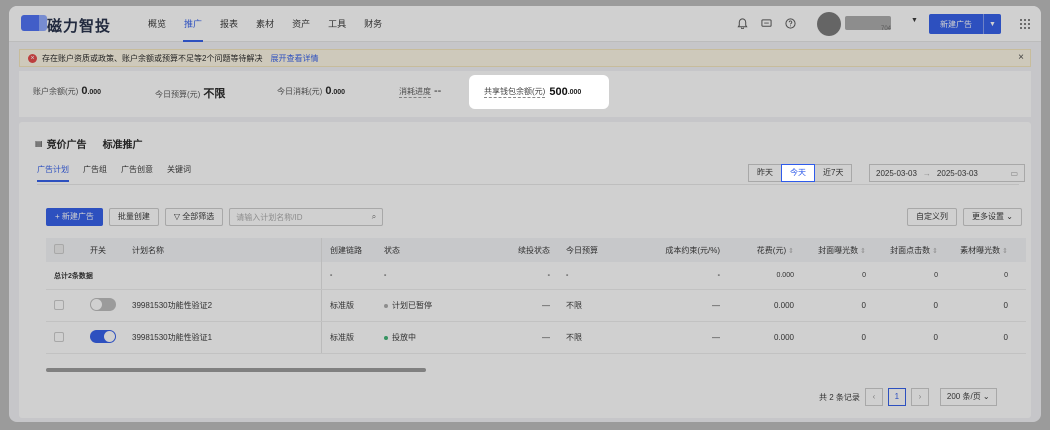  What do you see at coordinates (790, 23) in the screenshot?
I see `help-icon` at bounding box center [790, 23].